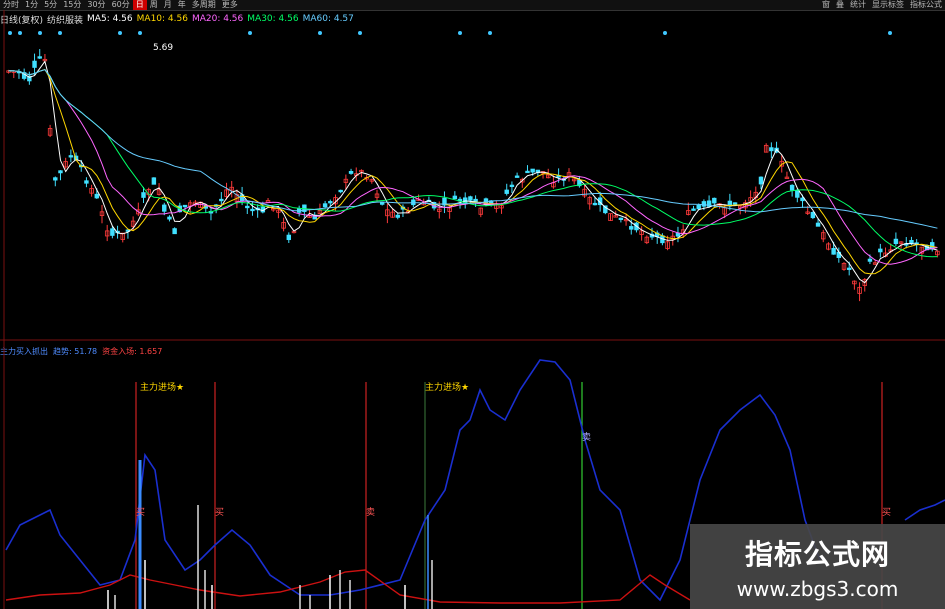 Image resolution: width=945 pixels, height=609 pixels. Describe the element at coordinates (817, 588) in the screenshot. I see `watermark-url: www.zbgs3.com` at that location.